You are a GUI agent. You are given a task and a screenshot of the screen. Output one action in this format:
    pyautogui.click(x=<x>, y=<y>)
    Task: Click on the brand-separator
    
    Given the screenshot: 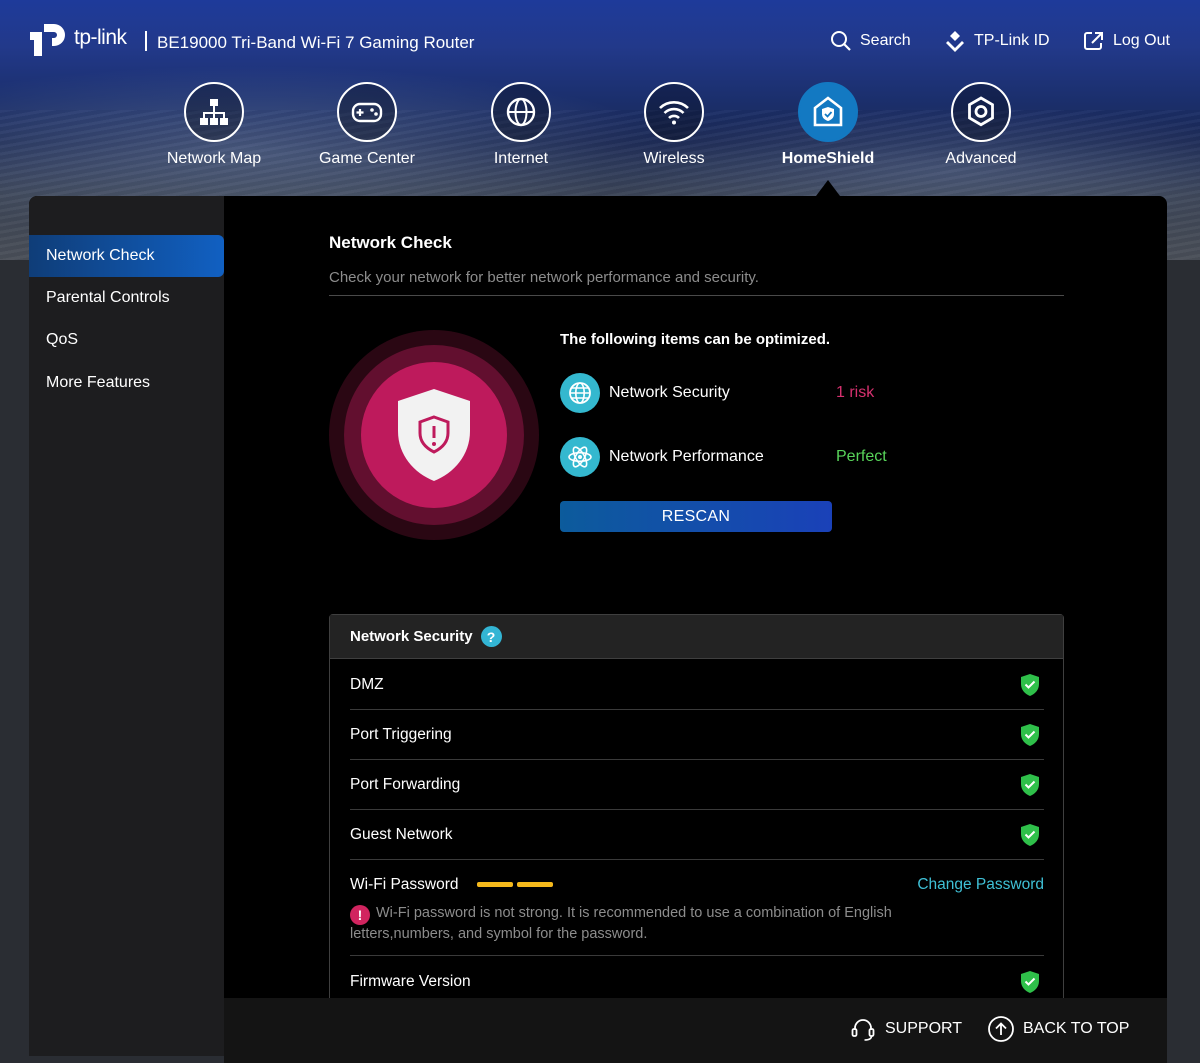 What is the action you would take?
    pyautogui.click(x=146, y=41)
    